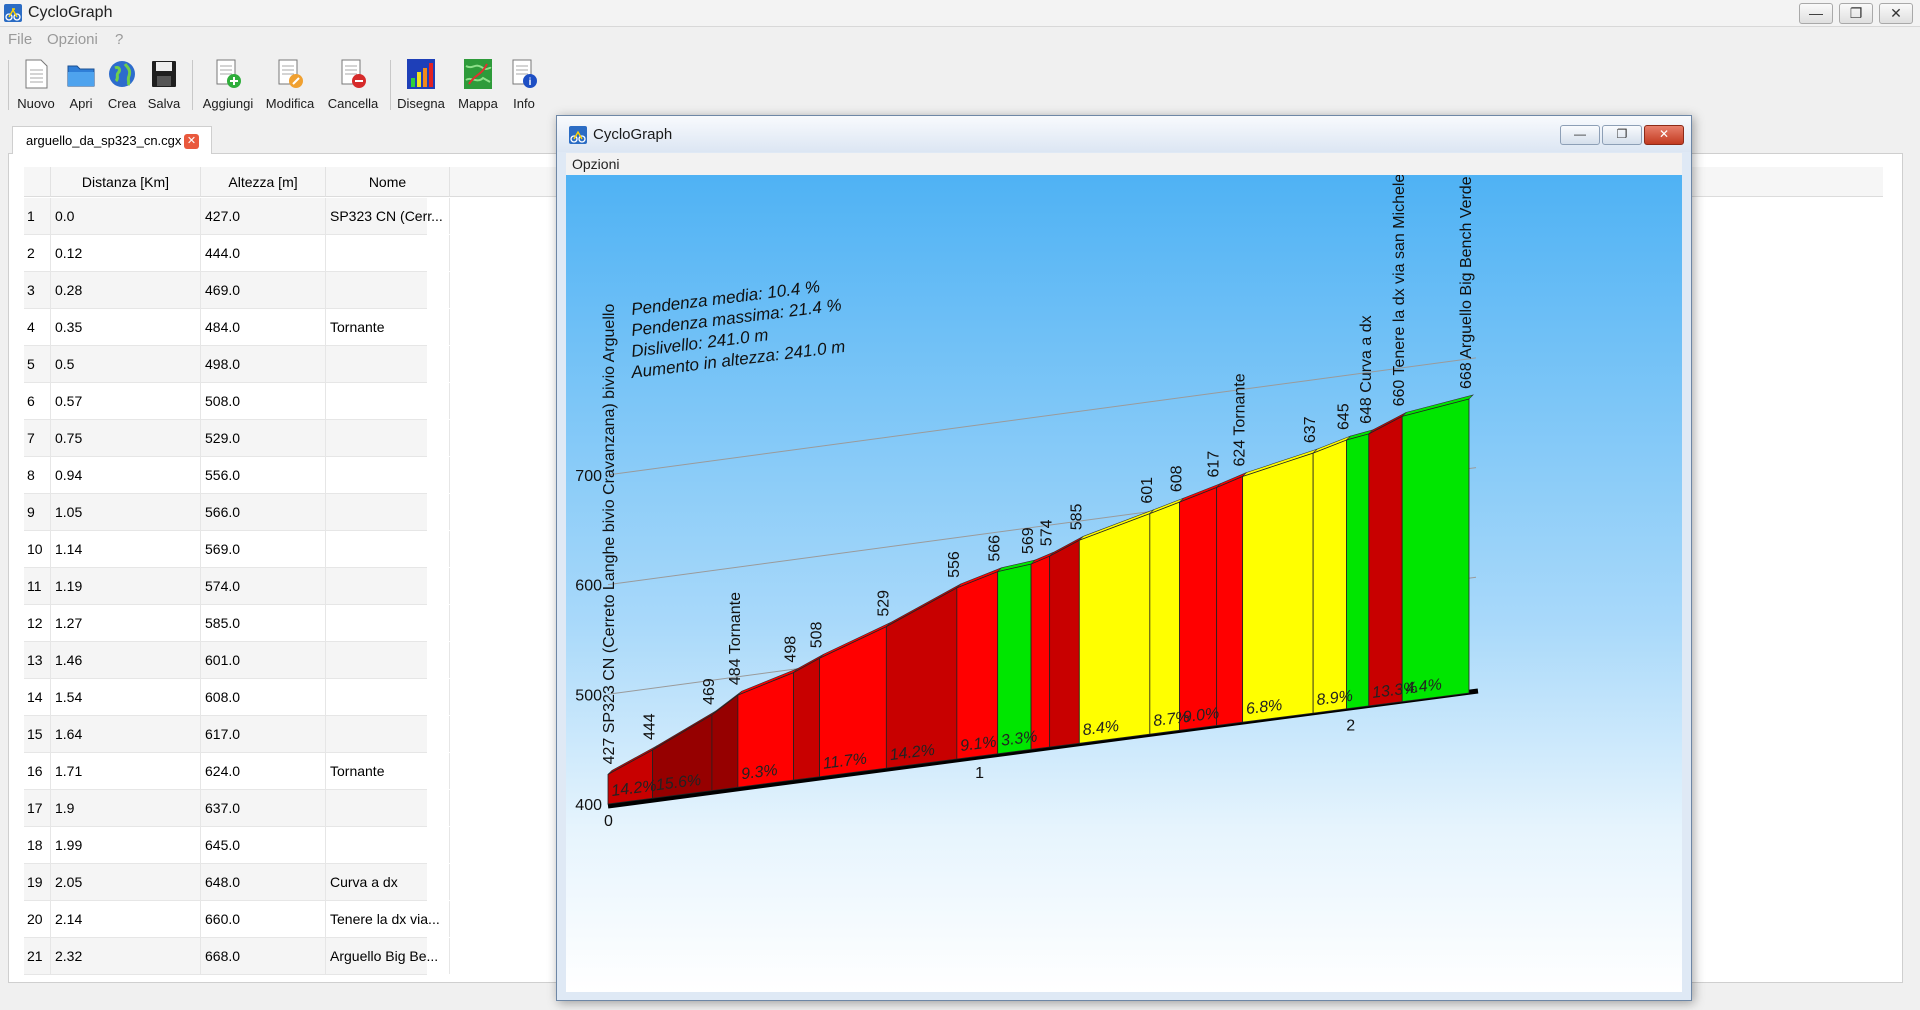  Describe the element at coordinates (263, 697) in the screenshot. I see `altitude-cell: 608.0` at that location.